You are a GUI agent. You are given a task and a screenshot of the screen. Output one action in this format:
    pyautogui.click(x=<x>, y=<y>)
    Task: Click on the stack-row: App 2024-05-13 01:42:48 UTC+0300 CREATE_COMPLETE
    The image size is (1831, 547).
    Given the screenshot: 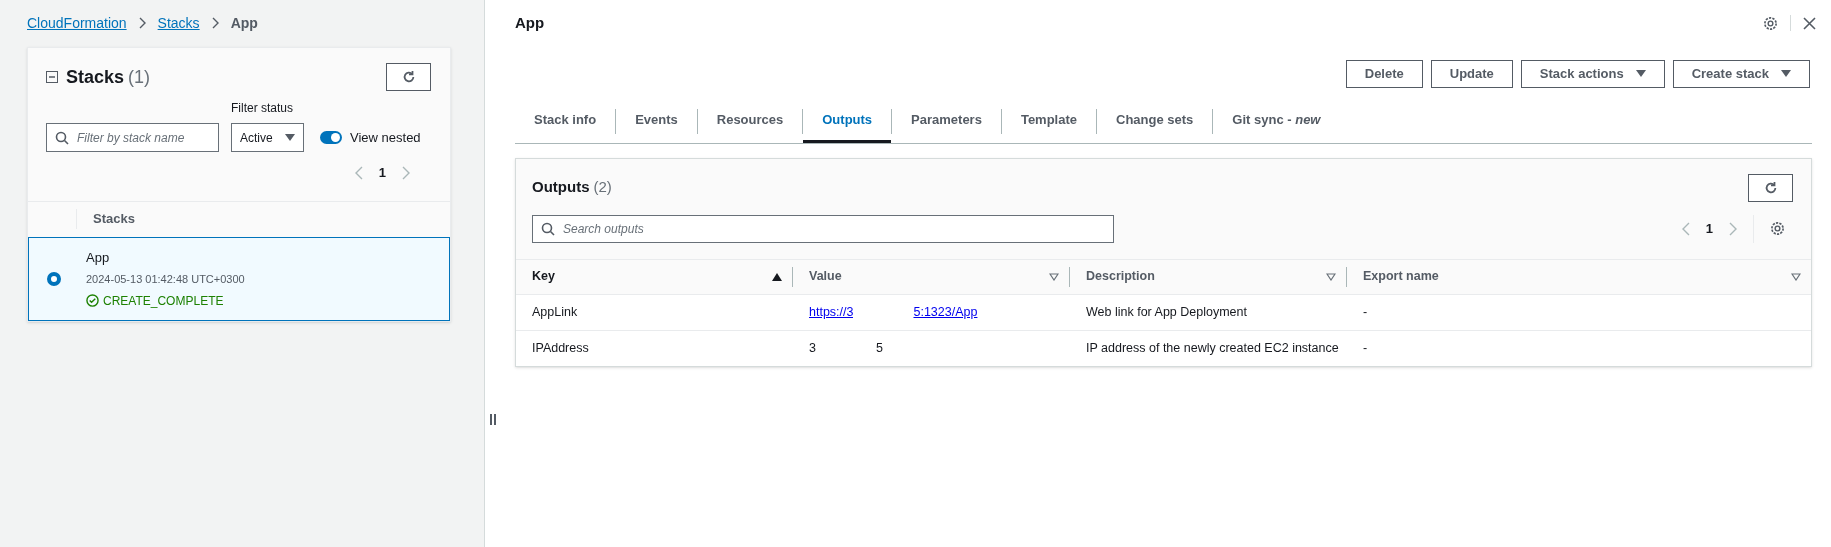 What is the action you would take?
    pyautogui.click(x=239, y=278)
    